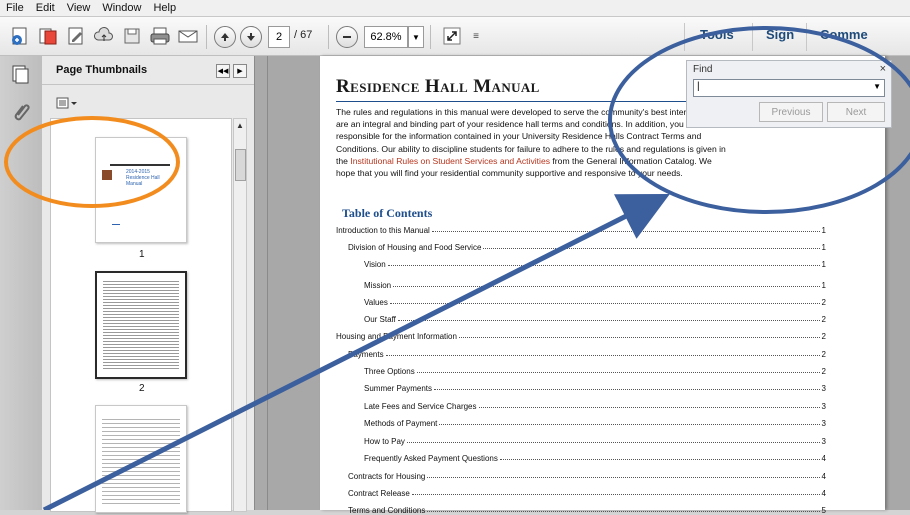 This screenshot has height=515, width=910. Describe the element at coordinates (134, 184) in the screenshot. I see `thumb-line: Manual` at that location.